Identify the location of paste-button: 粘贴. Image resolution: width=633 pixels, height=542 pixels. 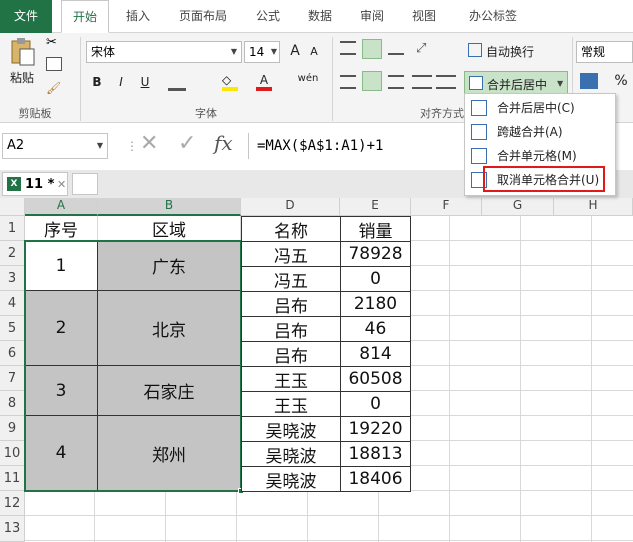
(22, 77).